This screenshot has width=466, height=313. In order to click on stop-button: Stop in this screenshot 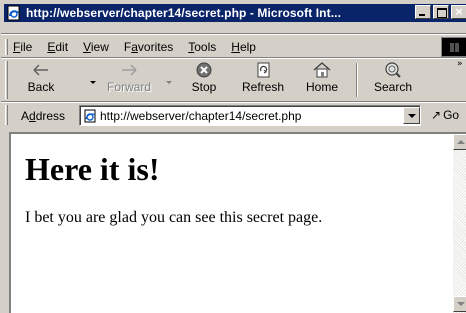, I will do `click(204, 79)`.